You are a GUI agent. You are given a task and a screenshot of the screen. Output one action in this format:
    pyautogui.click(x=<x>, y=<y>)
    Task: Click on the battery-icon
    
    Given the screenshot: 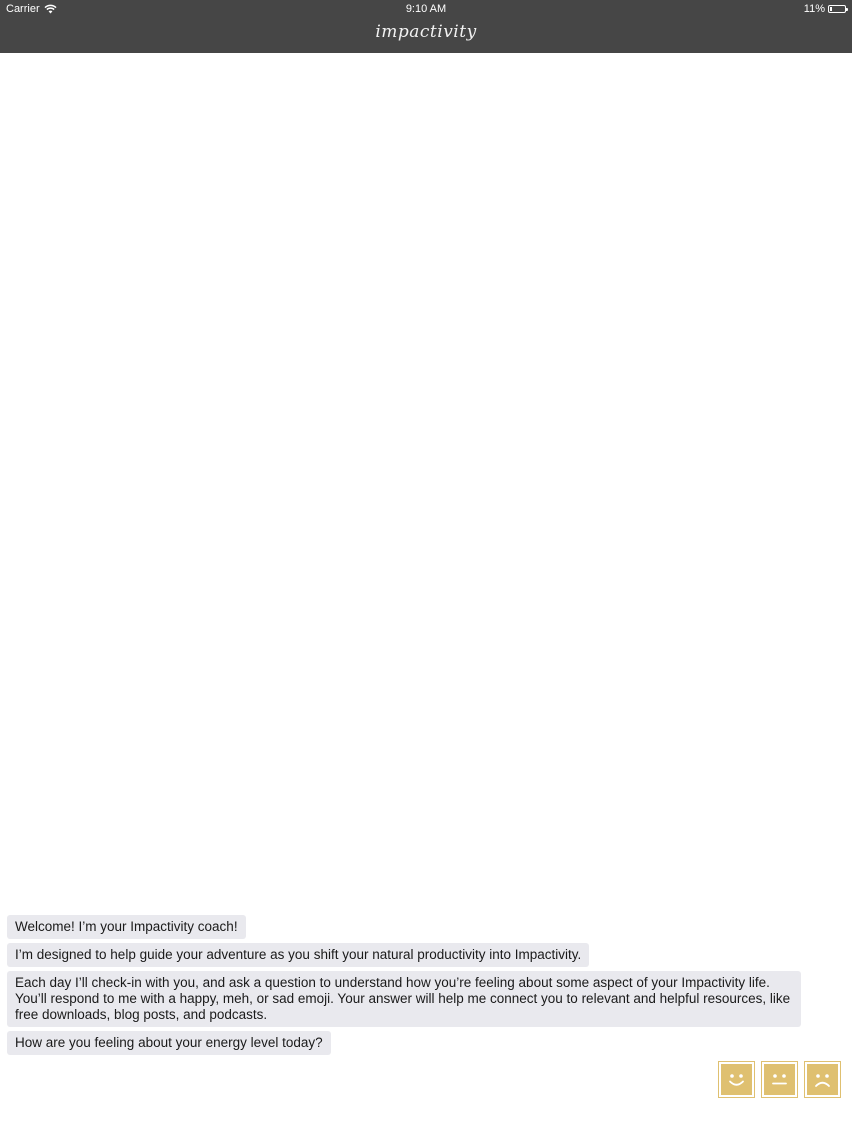 What is the action you would take?
    pyautogui.click(x=838, y=9)
    